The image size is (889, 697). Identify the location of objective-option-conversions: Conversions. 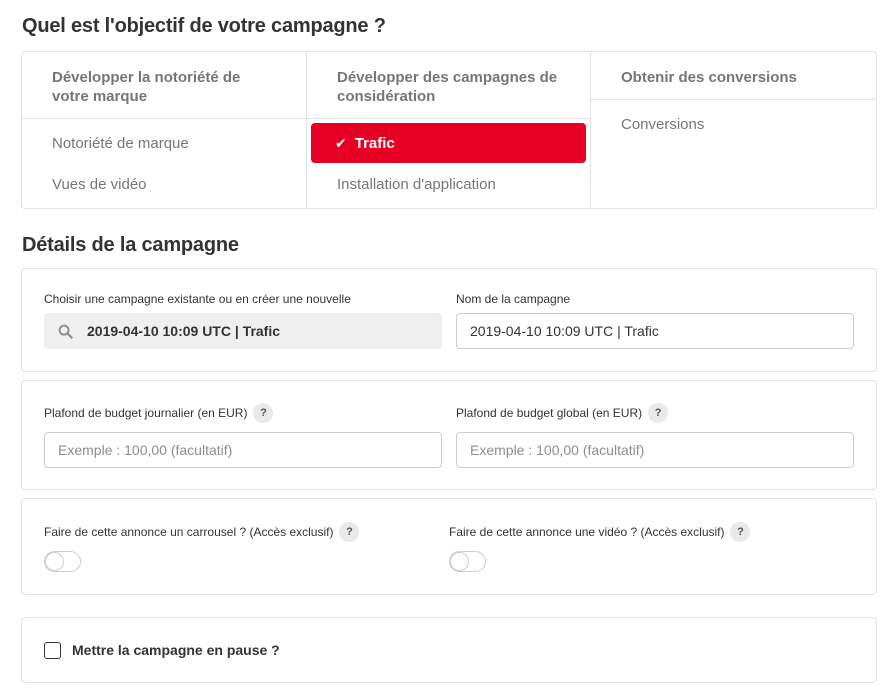
(662, 124).